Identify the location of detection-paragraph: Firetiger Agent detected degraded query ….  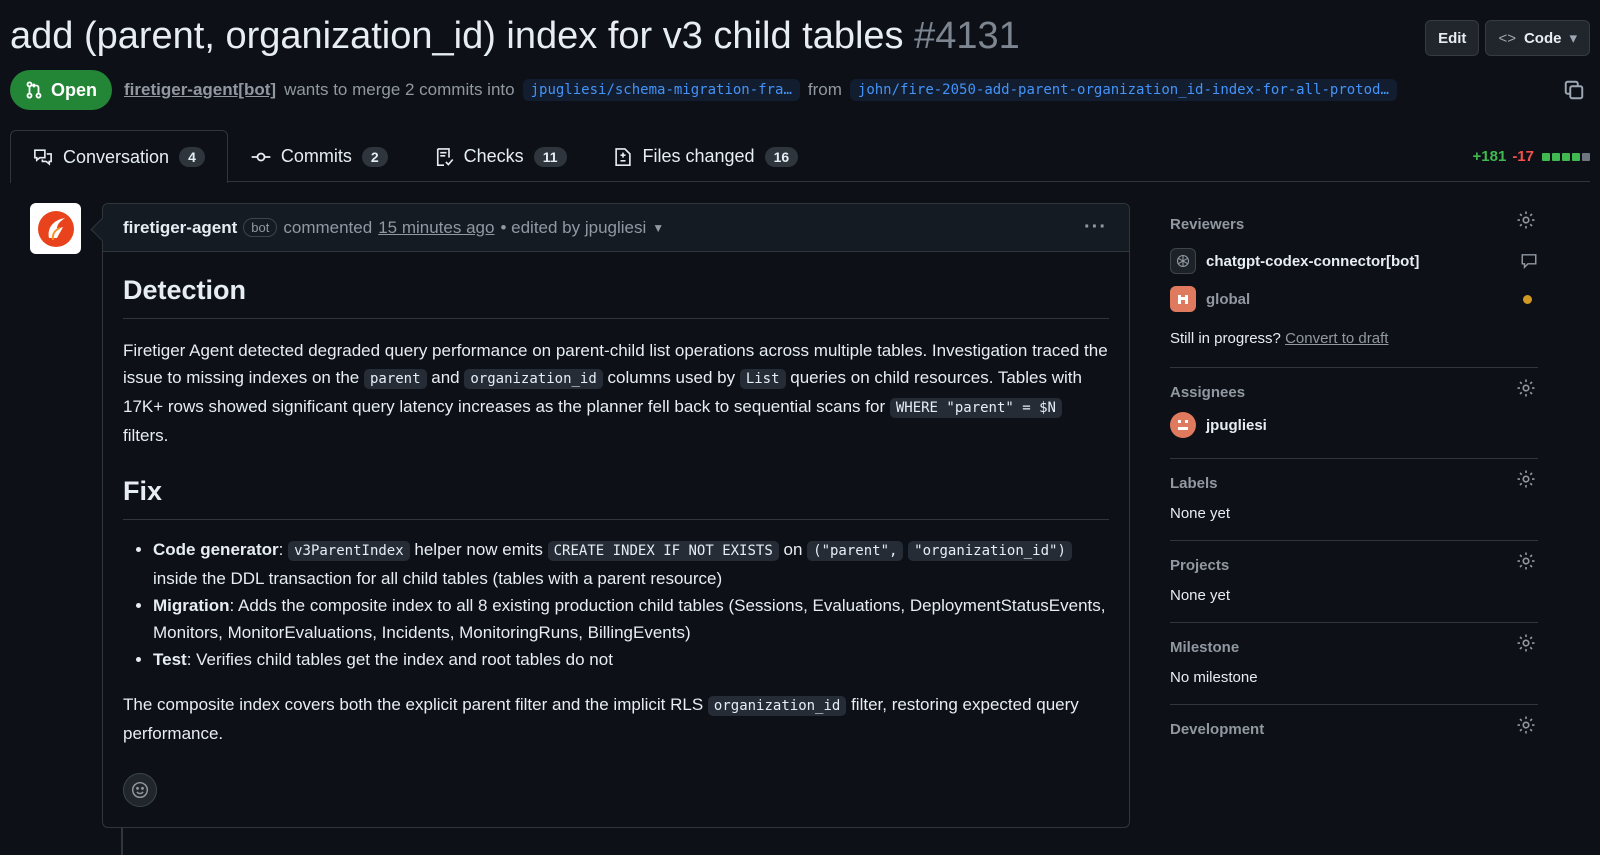
(616, 393).